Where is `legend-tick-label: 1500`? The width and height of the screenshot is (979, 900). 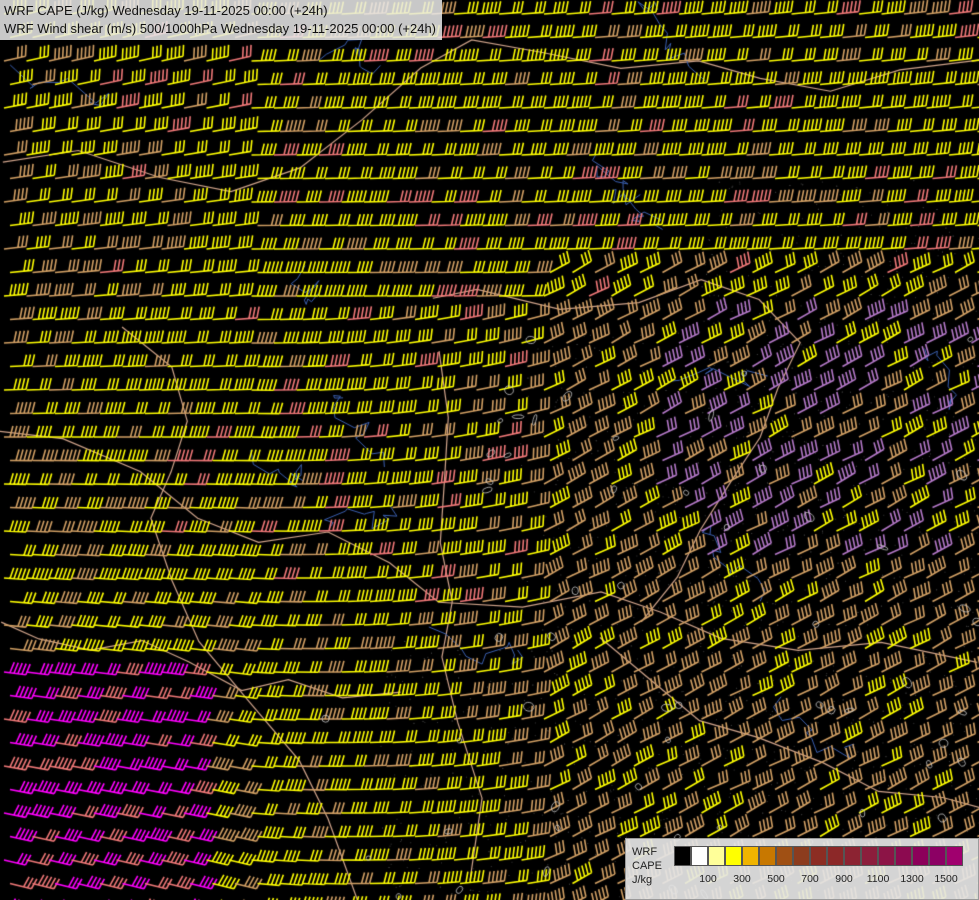 legend-tick-label: 1500 is located at coordinates (946, 879).